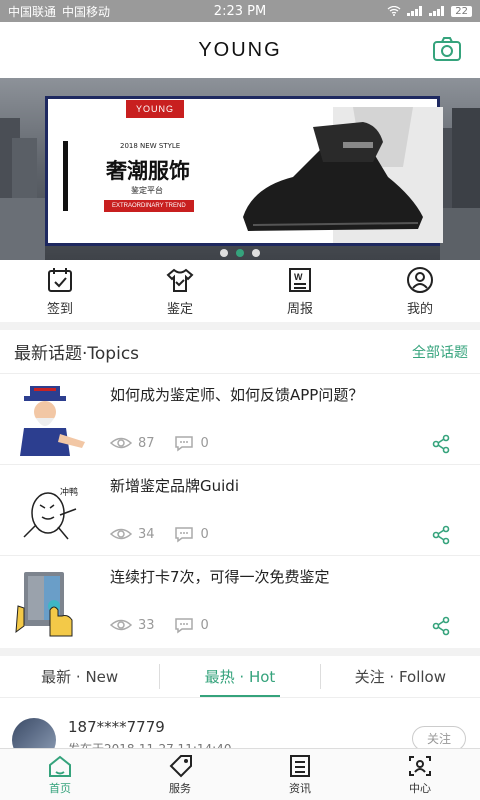  I want to click on home-icon, so click(60, 766).